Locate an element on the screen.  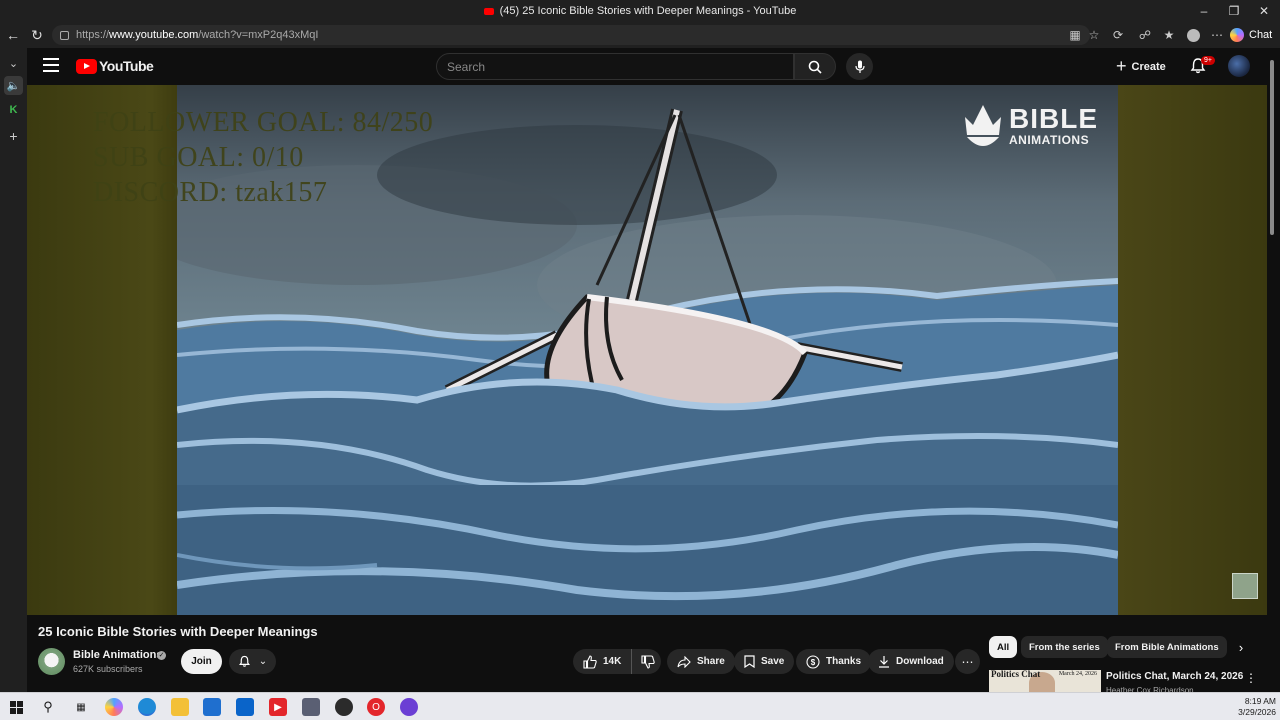
copilot-app-icon is located at coordinates (114, 707).